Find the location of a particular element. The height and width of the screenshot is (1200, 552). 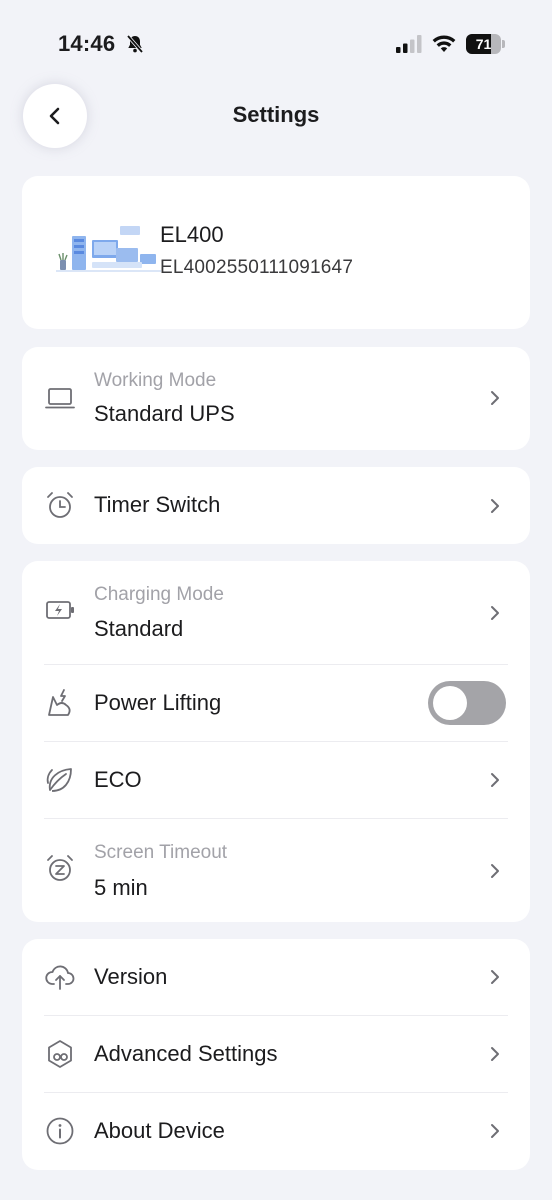

sleep-clock-icon is located at coordinates (60, 869).